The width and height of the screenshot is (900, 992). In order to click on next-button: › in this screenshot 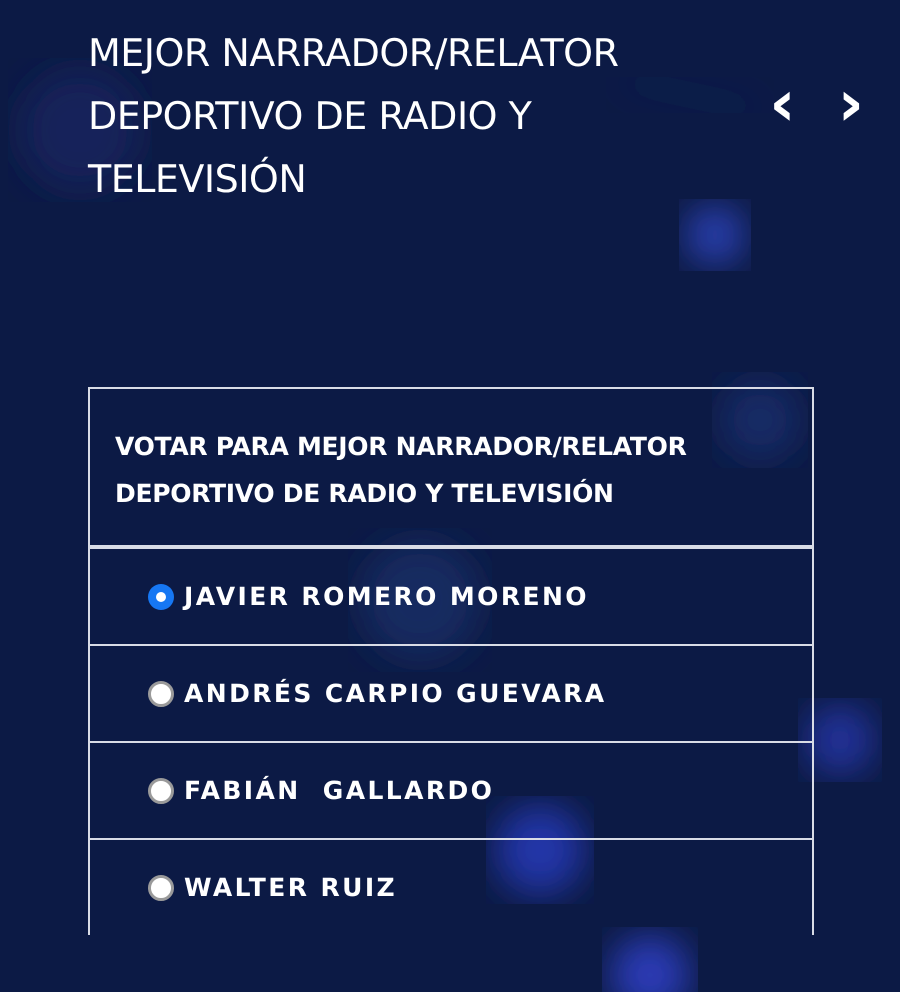, I will do `click(851, 104)`.